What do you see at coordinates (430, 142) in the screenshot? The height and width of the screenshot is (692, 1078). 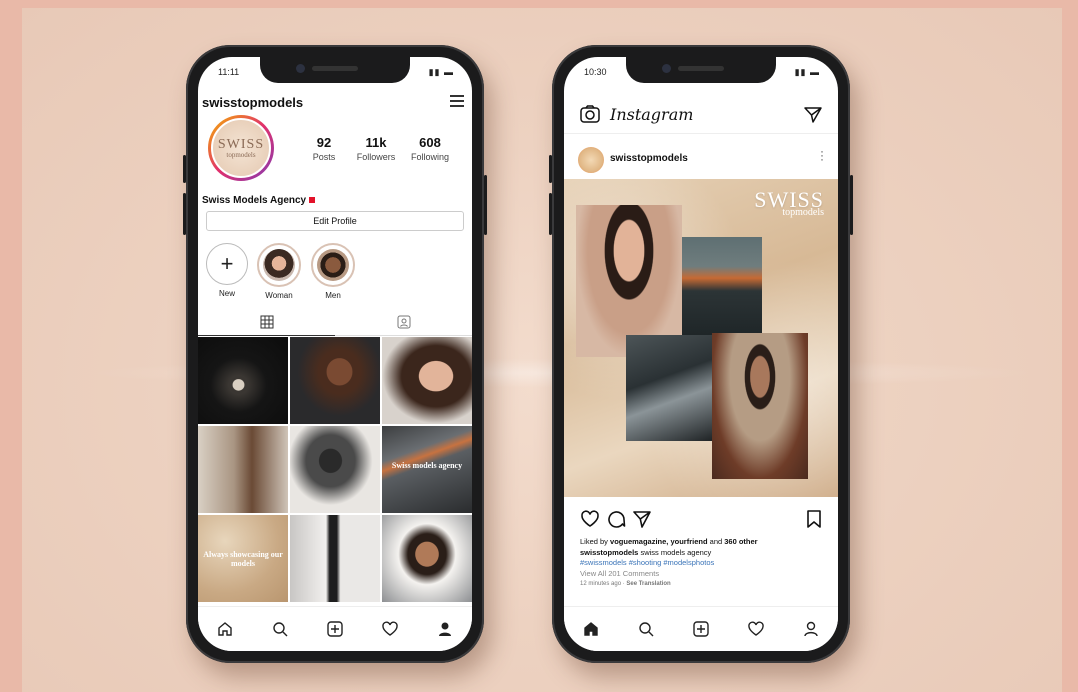 I see `stat-value: 608` at bounding box center [430, 142].